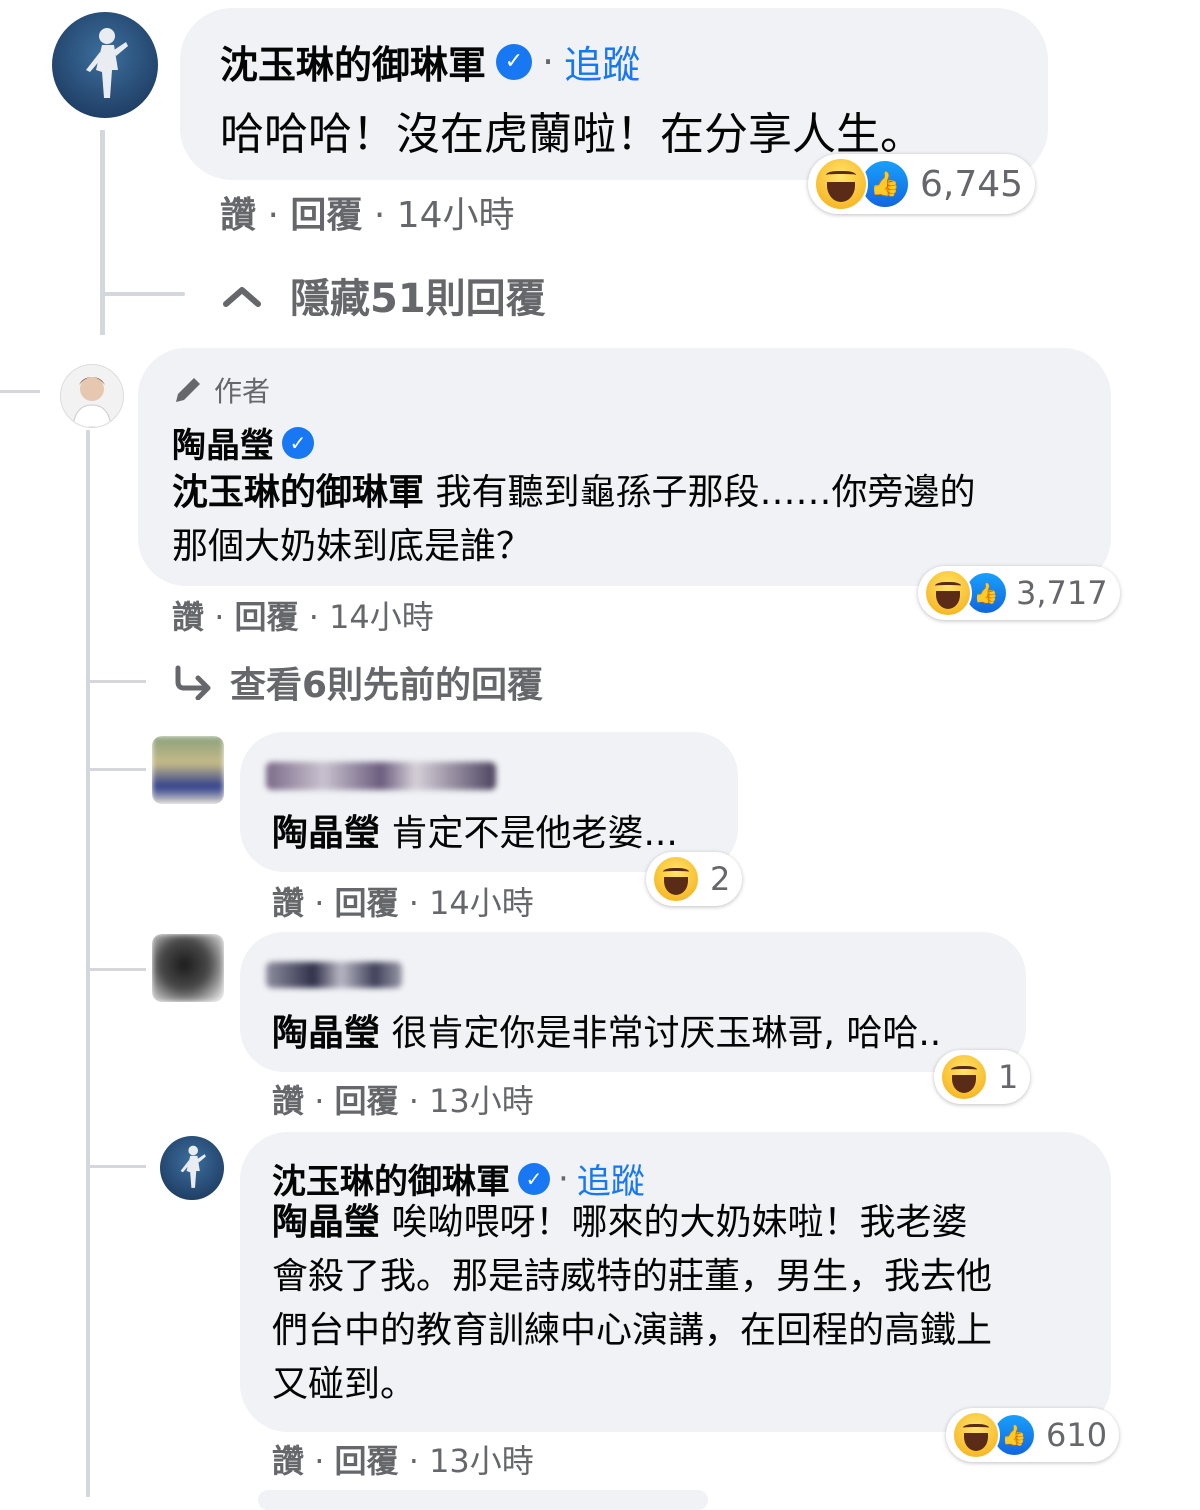 The image size is (1200, 1510). I want to click on chevron-up-icon, so click(242, 297).